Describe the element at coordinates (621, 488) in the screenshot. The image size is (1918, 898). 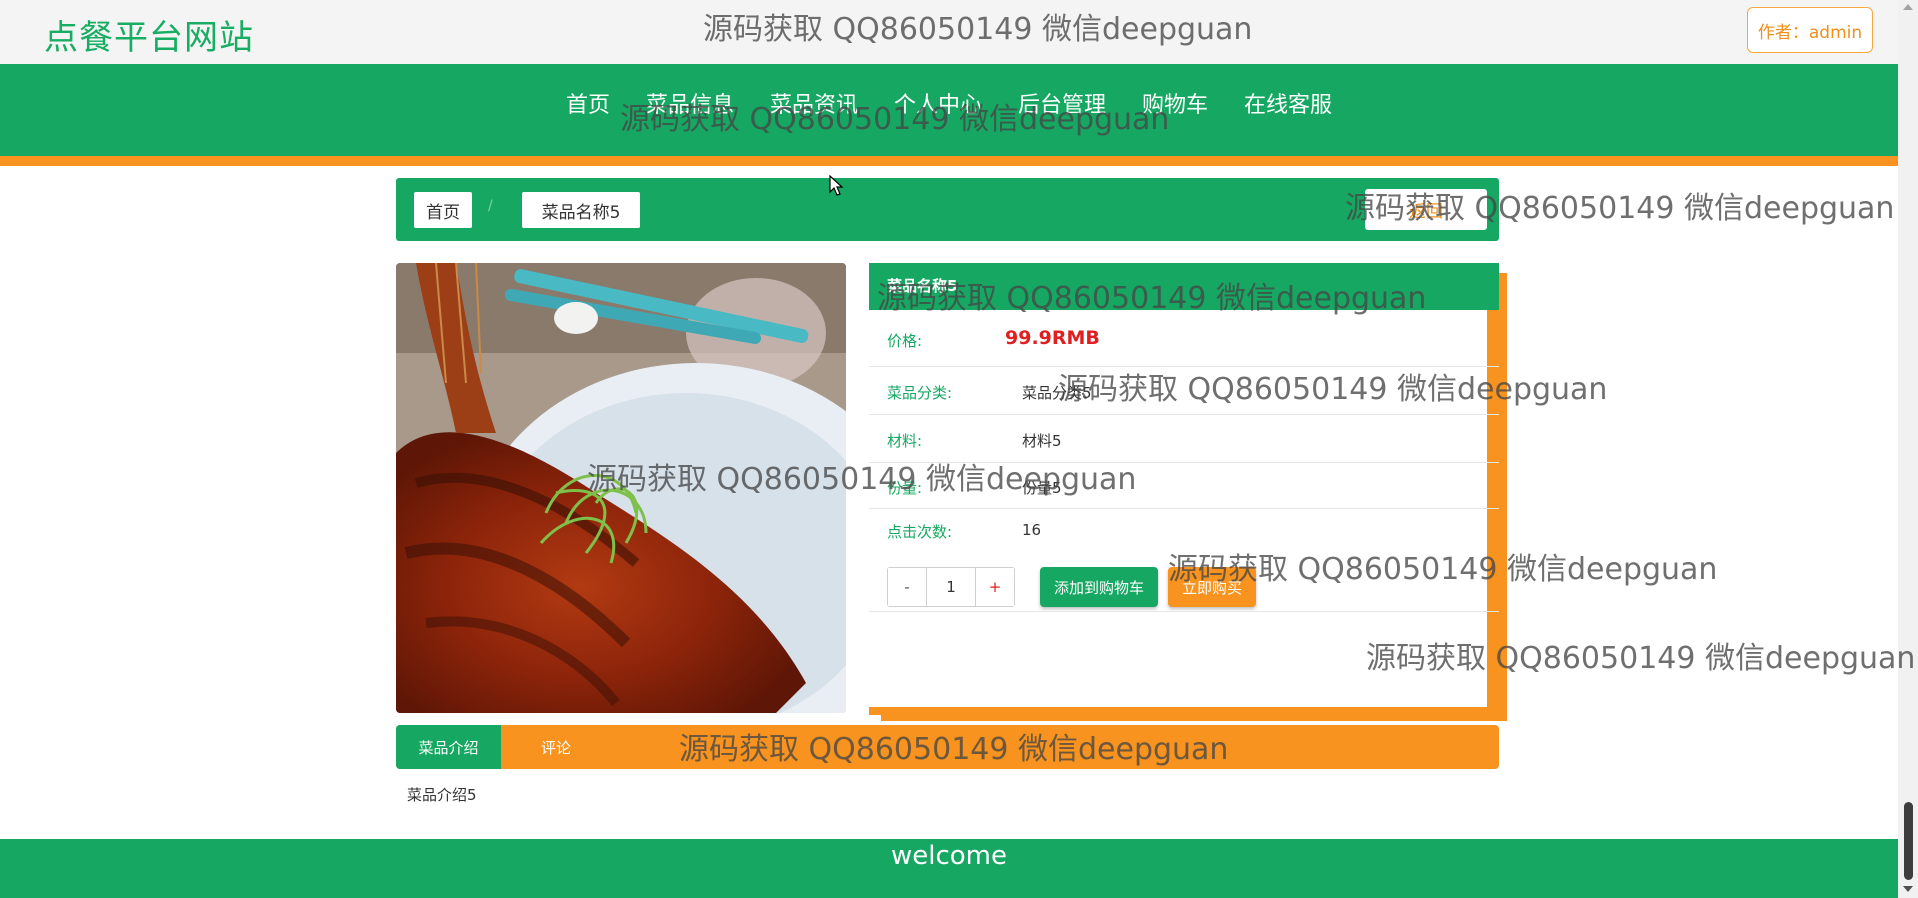
I see `dish-image` at that location.